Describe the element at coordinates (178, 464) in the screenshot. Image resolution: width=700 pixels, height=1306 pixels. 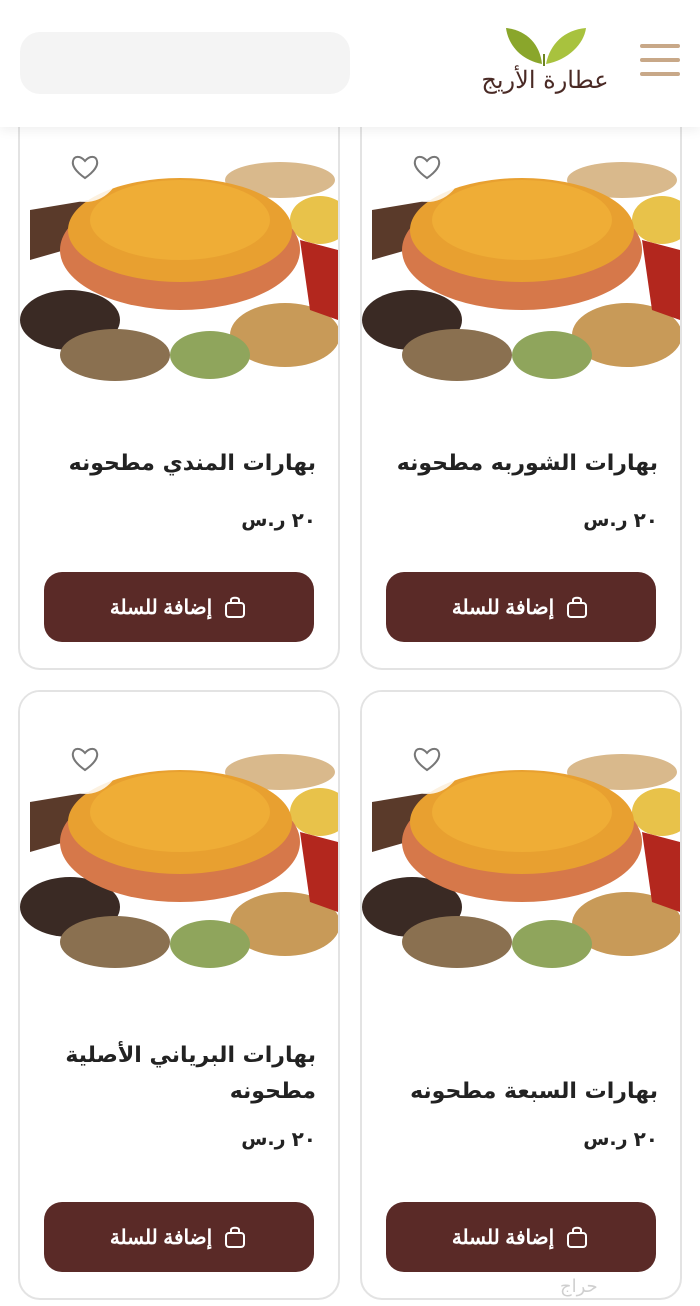
I see `product-title: بهارات المندي مطحونه` at that location.